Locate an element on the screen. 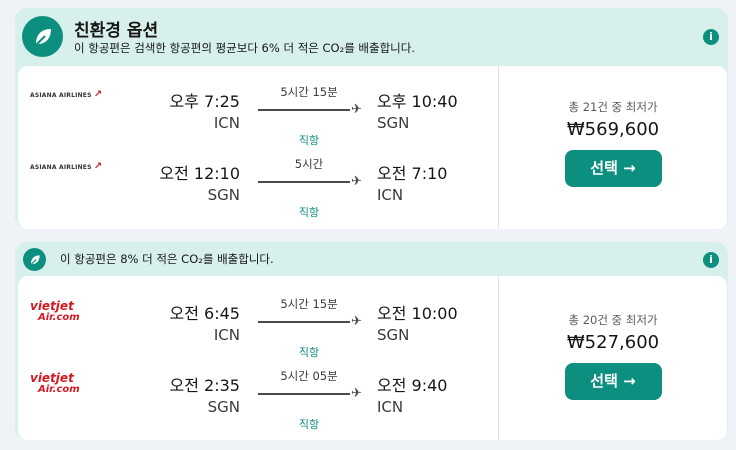 The image size is (736, 450). price-area: 총 21건 중 최저가 ₩569,600 선택 → is located at coordinates (613, 147).